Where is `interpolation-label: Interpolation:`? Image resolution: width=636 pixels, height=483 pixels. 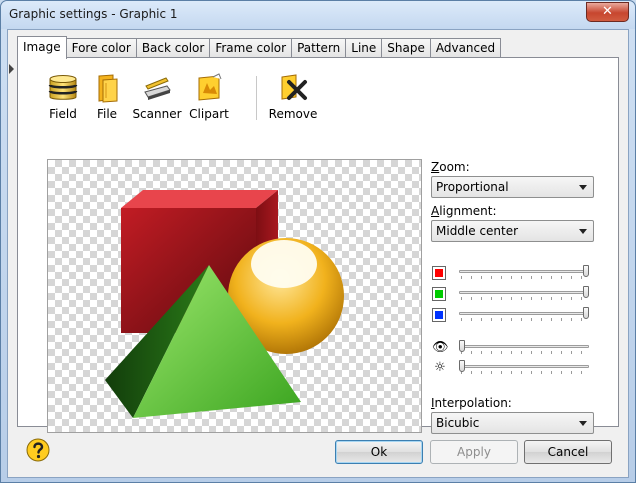
interpolation-label: Interpolation: is located at coordinates (471, 403).